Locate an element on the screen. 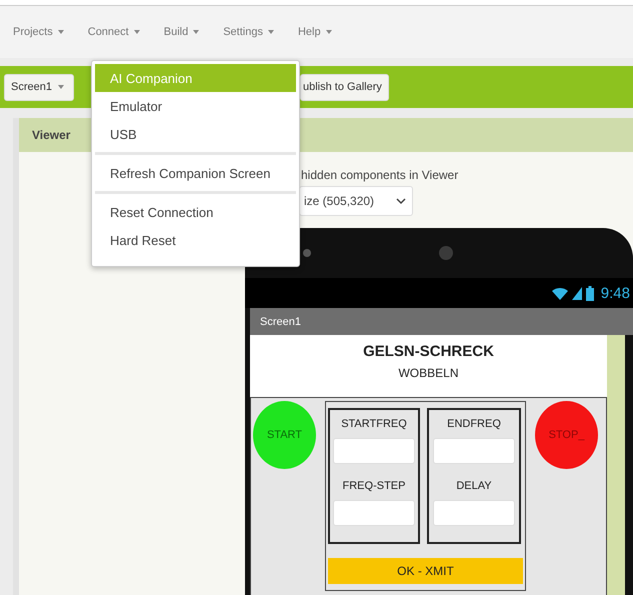 Image resolution: width=633 pixels, height=595 pixels. field-label: STARTFREQ is located at coordinates (374, 425).